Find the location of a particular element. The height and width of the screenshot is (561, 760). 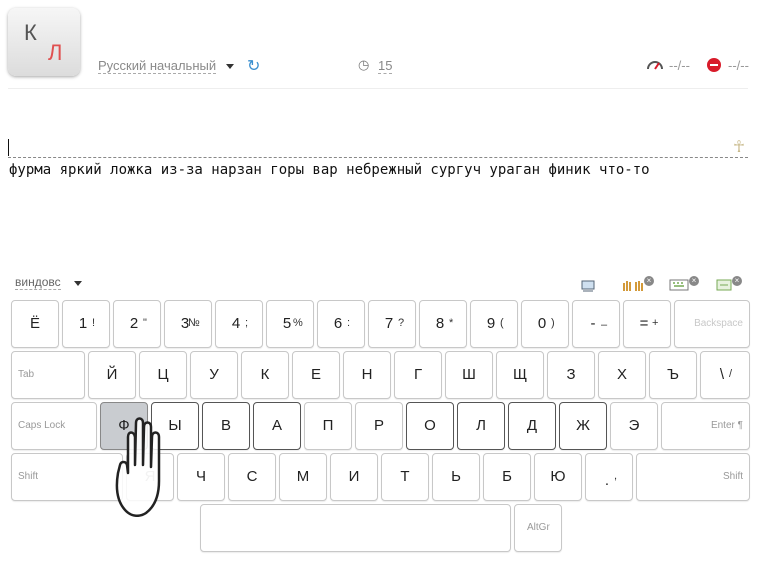

key-label: И is located at coordinates (354, 476).